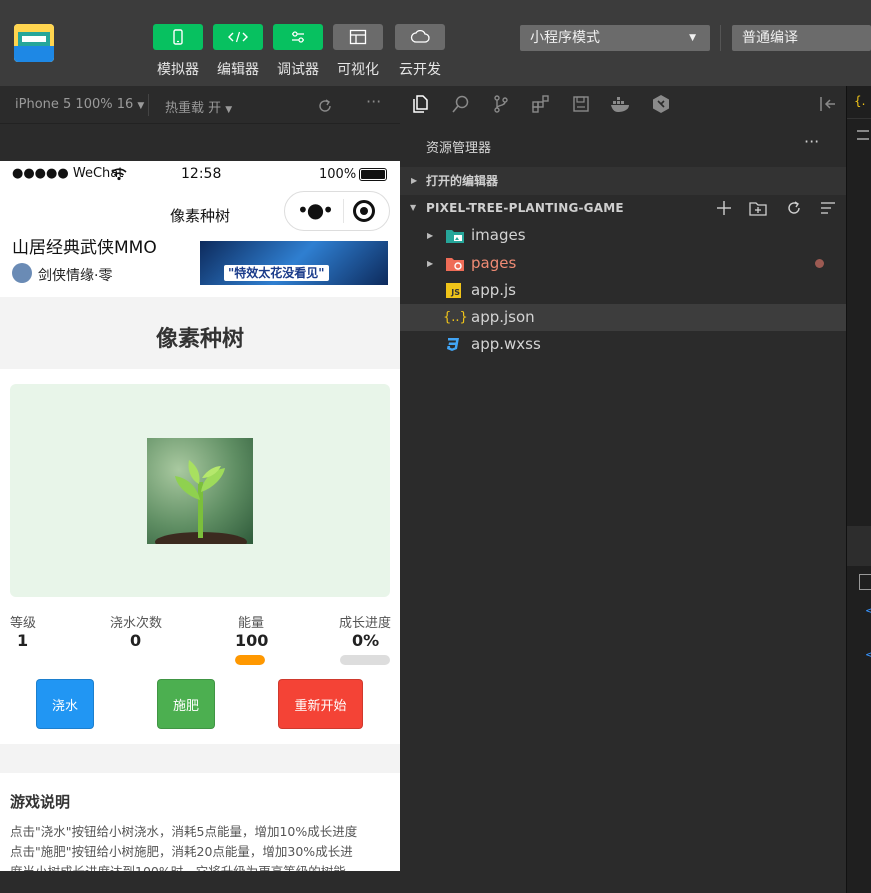 The height and width of the screenshot is (893, 871). What do you see at coordinates (859, 118) in the screenshot?
I see `tab-divider` at bounding box center [859, 118].